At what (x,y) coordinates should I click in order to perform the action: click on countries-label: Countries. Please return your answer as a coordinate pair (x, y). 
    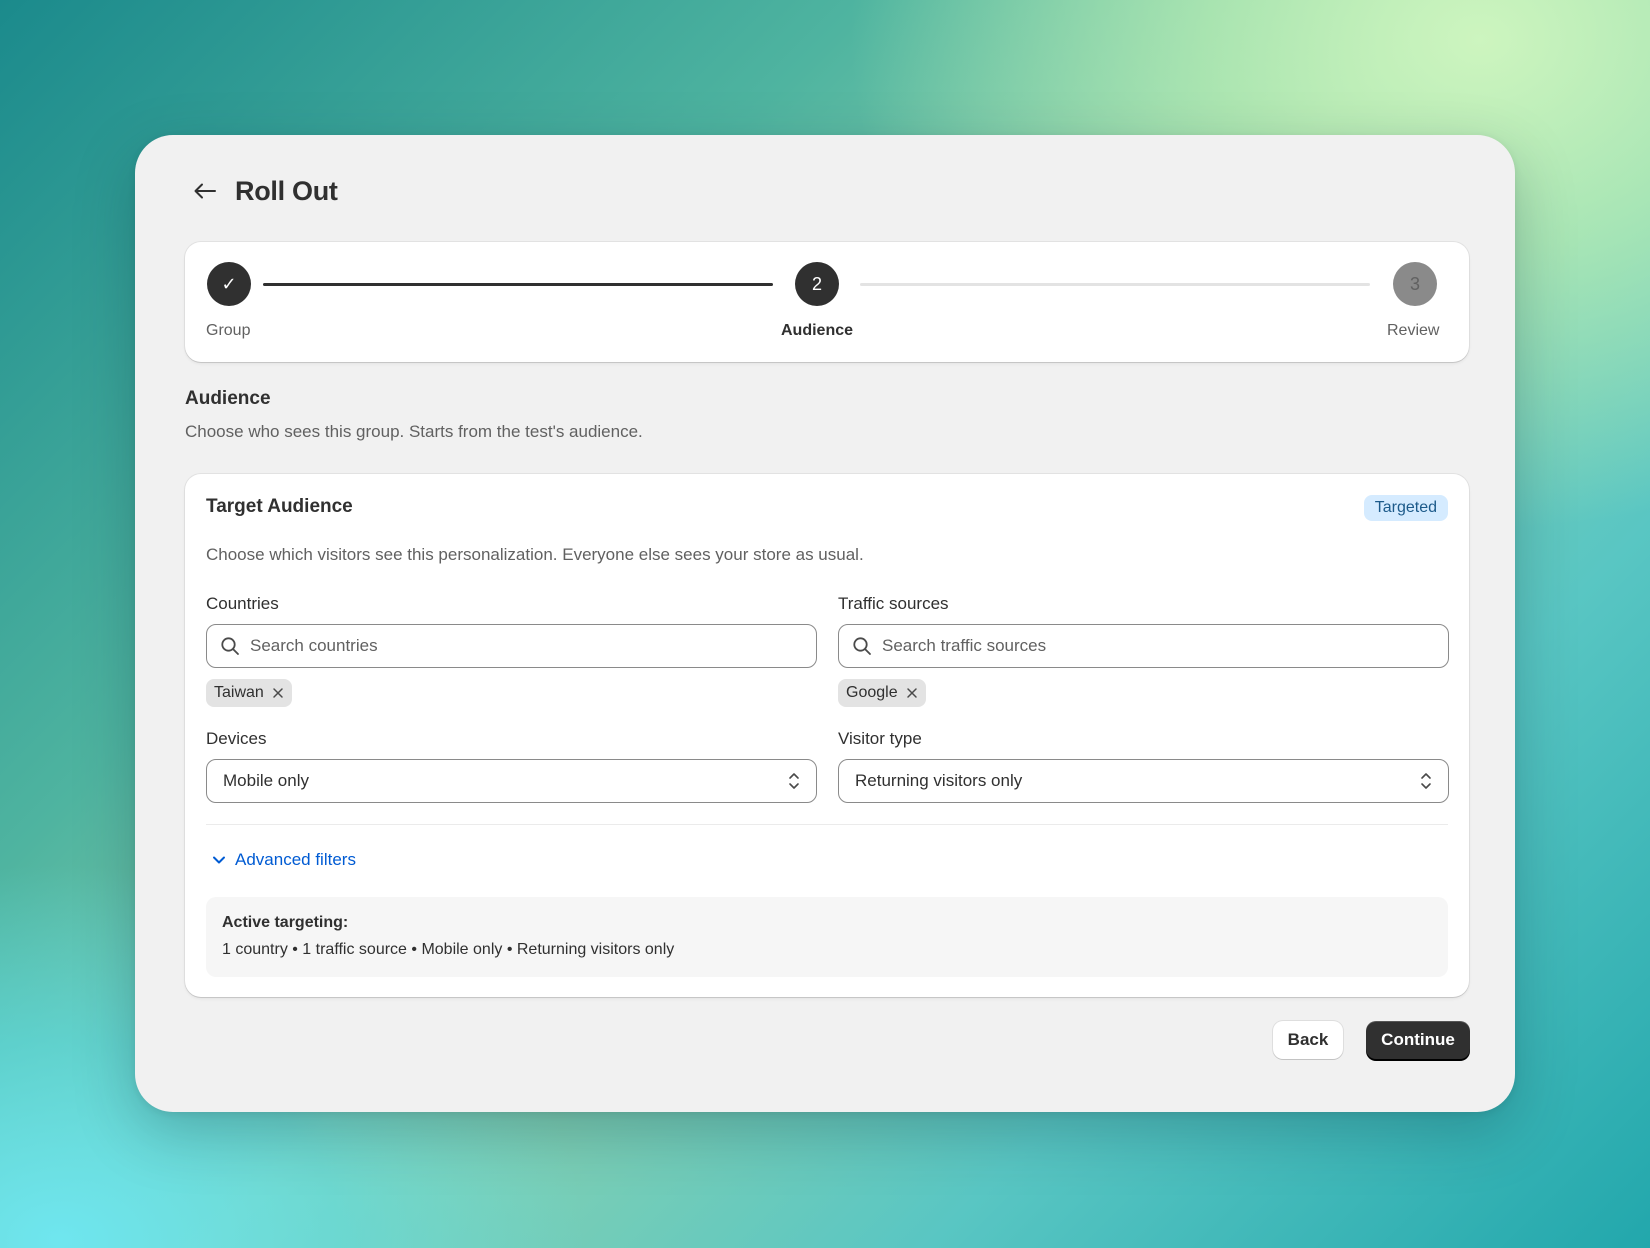
    Looking at the image, I should click on (242, 603).